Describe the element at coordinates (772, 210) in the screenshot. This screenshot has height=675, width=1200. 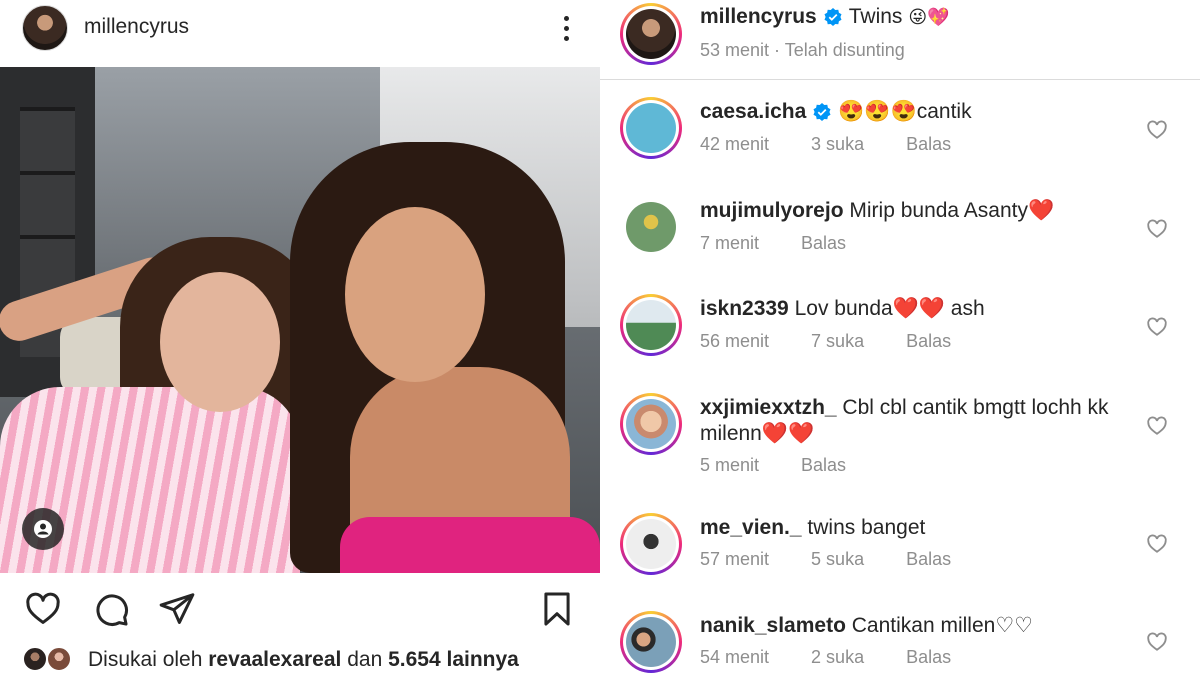
I see `commenter-username: mujimulyorejo` at that location.